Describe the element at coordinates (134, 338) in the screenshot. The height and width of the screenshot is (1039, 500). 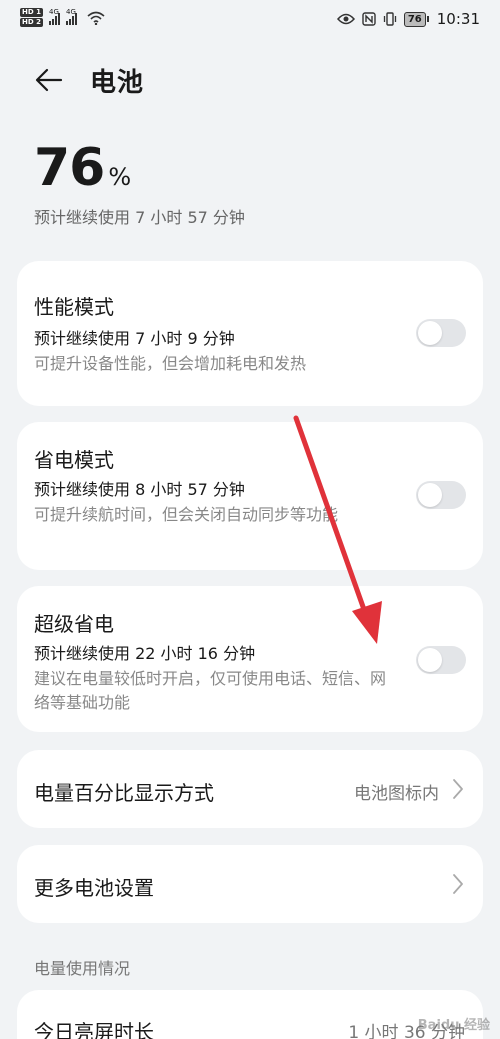
I see `performance-mode-estimate: 预计继续使用 7 小时 9 分钟` at that location.